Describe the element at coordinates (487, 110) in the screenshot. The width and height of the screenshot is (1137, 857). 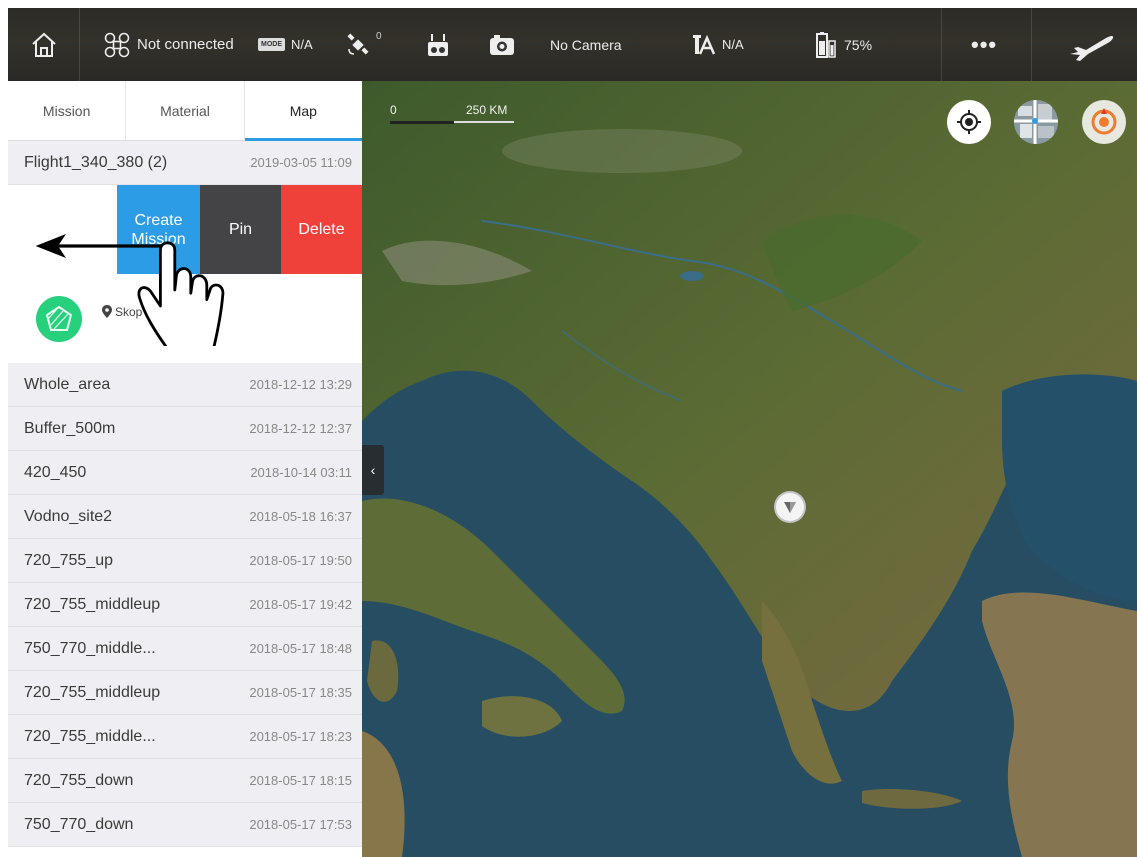
I see `scale-label: 250 KM` at that location.